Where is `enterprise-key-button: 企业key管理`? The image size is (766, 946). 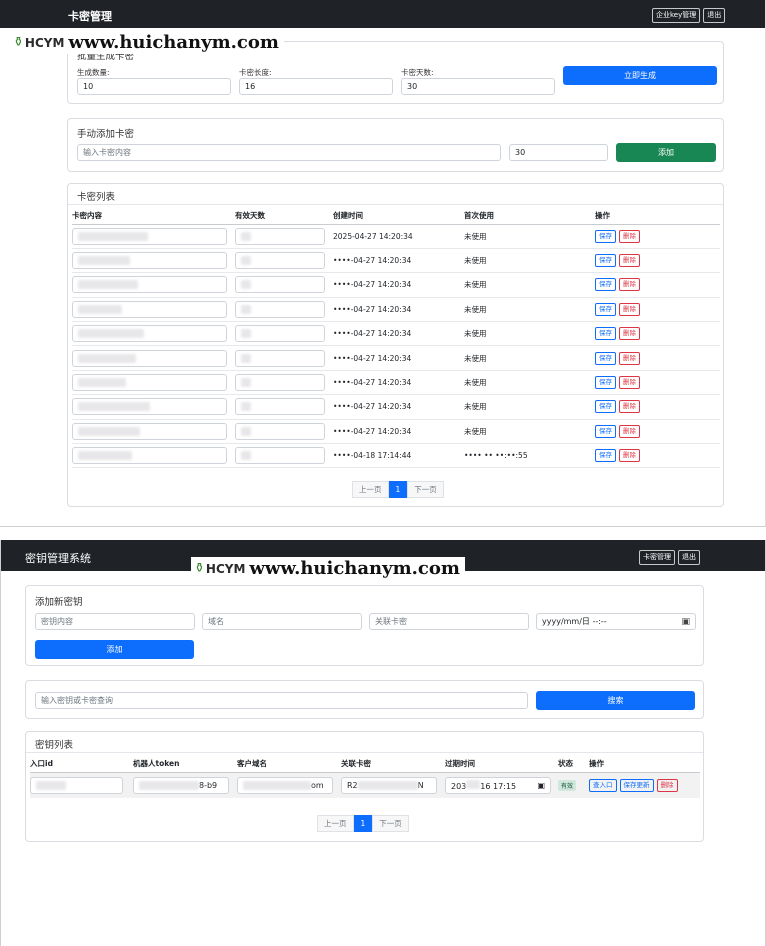
enterprise-key-button: 企业key管理 is located at coordinates (676, 15).